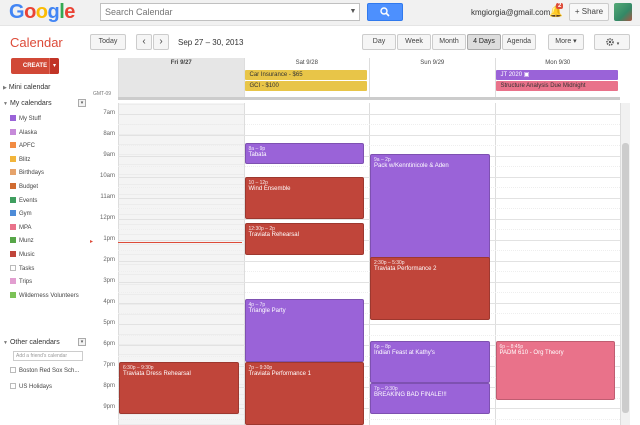 This screenshot has width=640, height=425. Describe the element at coordinates (44, 296) in the screenshot. I see `calendar-item: Wilderness Volunteers` at that location.